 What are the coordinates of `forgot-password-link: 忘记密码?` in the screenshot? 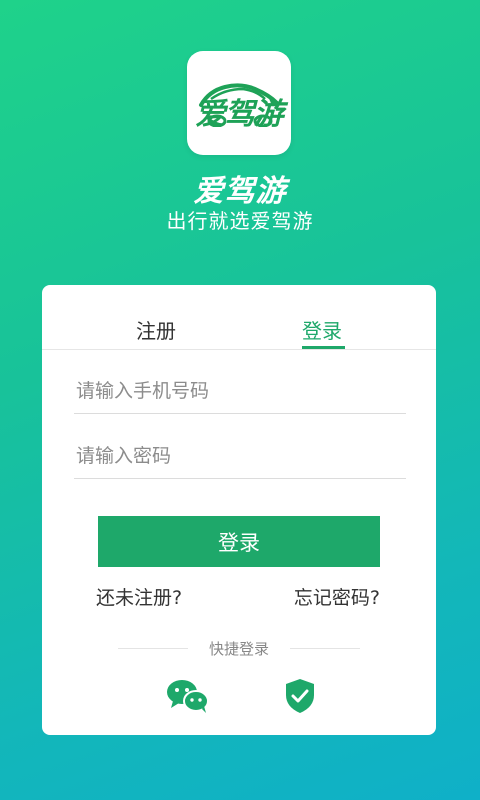 It's located at (337, 596).